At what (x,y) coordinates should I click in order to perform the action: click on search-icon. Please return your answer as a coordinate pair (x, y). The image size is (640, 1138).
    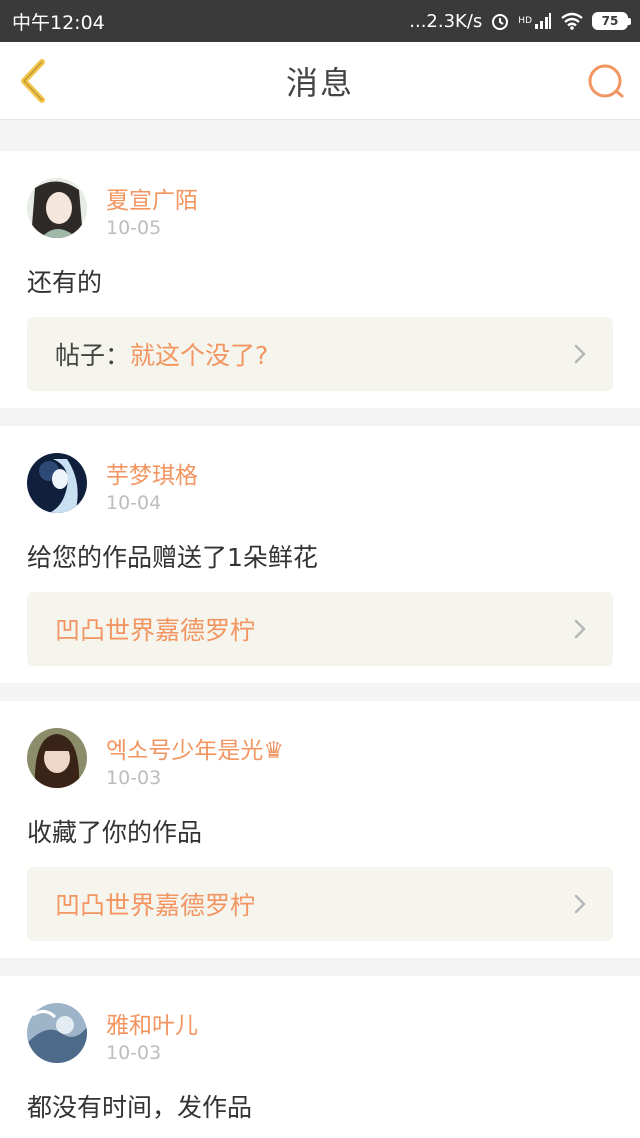
    Looking at the image, I should click on (606, 81).